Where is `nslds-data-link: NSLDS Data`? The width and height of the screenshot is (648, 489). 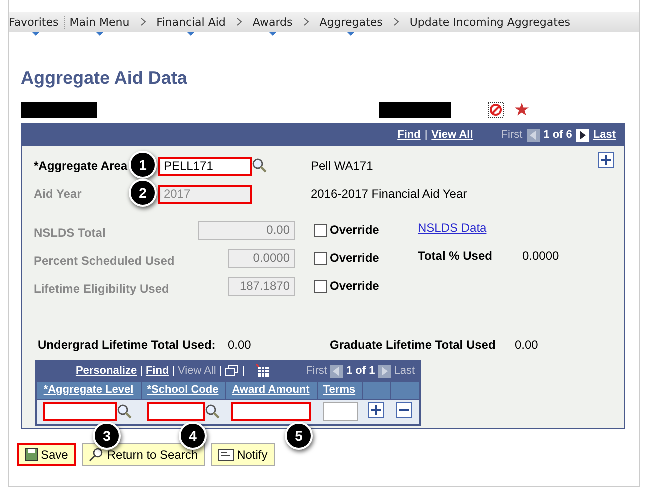
nslds-data-link: NSLDS Data is located at coordinates (452, 228).